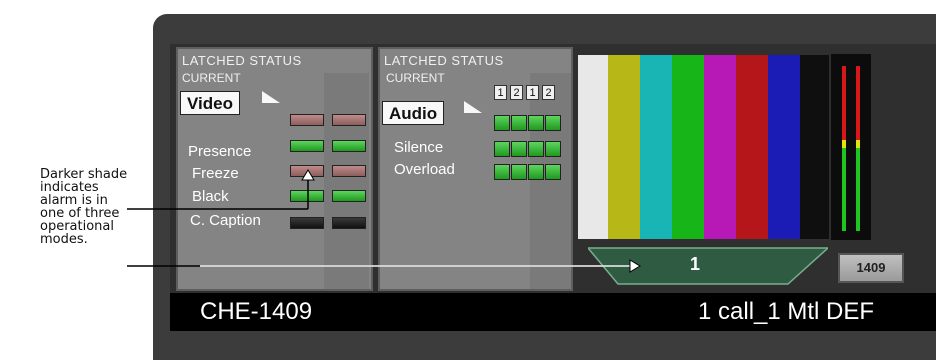  What do you see at coordinates (308, 175) in the screenshot?
I see `arrow-head-freeze` at bounding box center [308, 175].